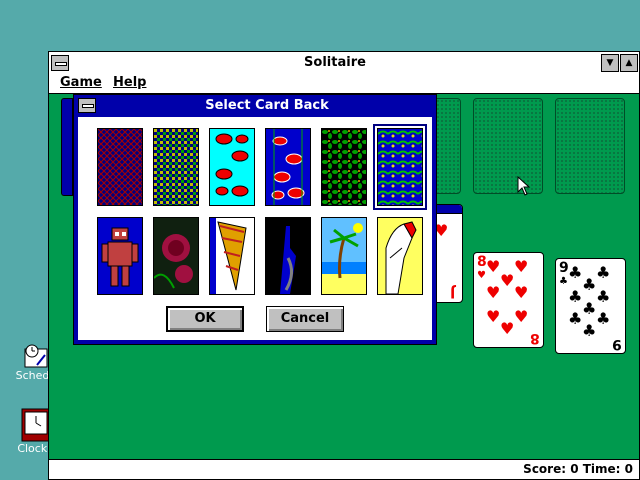  What do you see at coordinates (87, 105) in the screenshot?
I see `dialog-system-menu-icon` at bounding box center [87, 105].